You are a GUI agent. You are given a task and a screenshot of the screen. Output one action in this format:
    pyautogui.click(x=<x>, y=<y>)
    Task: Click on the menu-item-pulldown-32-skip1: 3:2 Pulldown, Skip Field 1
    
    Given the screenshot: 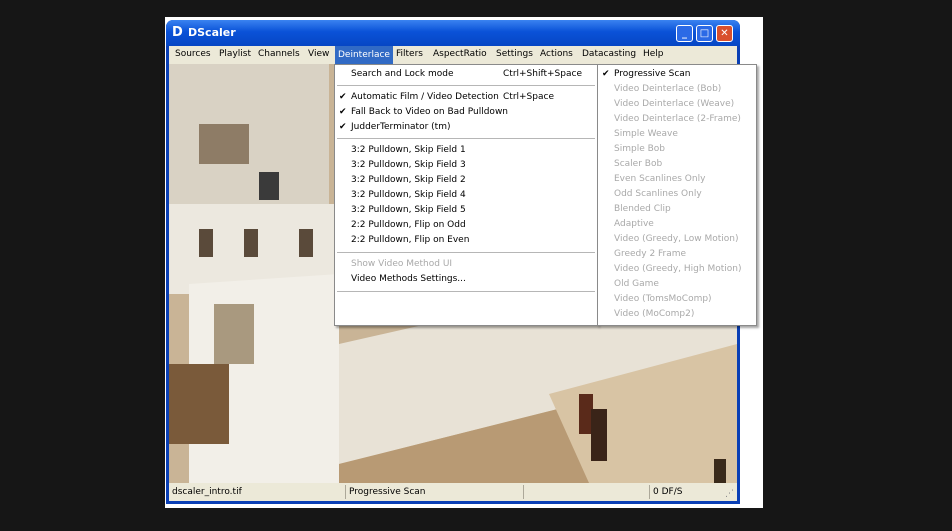 What is the action you would take?
    pyautogui.click(x=466, y=150)
    